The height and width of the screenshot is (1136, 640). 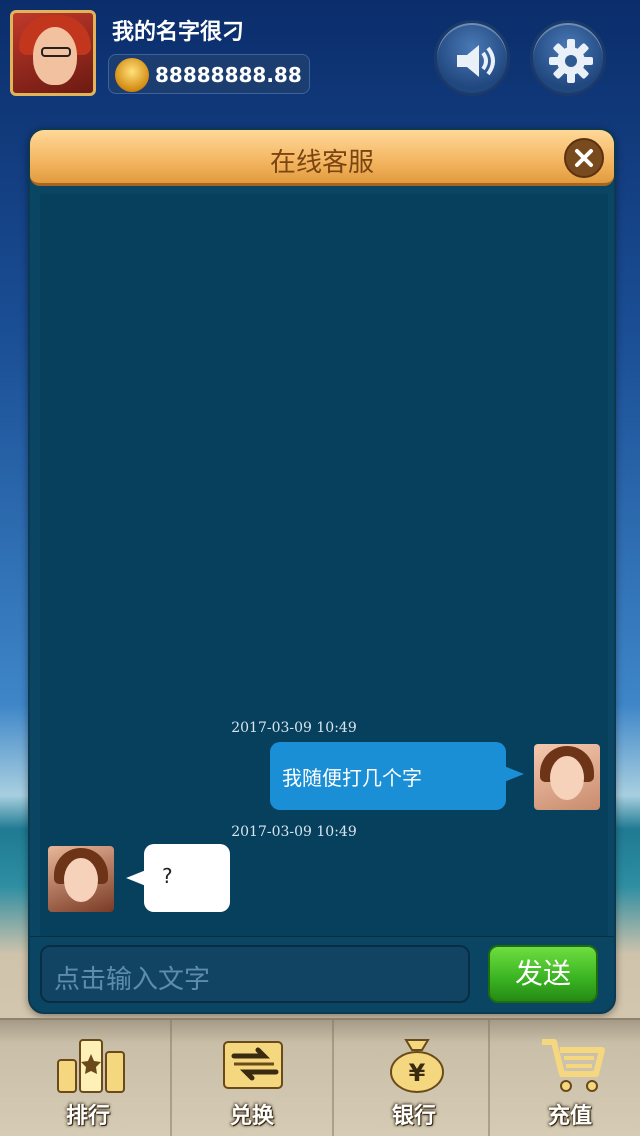 I want to click on bottom-nav: 排行 兑换 ¥ 银行 充值, so click(x=320, y=1077).